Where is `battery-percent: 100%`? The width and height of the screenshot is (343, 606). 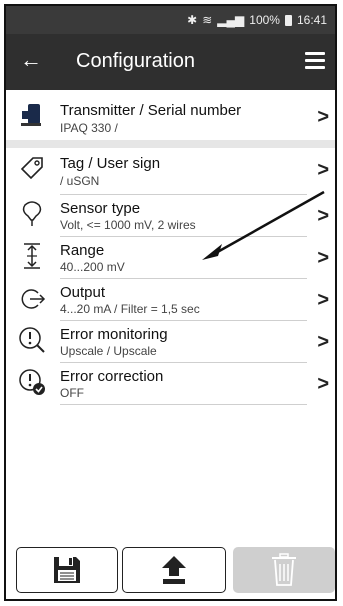 battery-percent: 100% is located at coordinates (264, 20).